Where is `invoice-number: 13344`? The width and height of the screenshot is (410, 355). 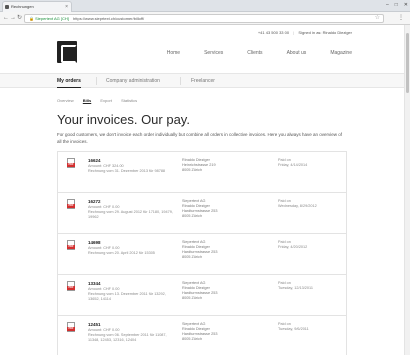 invoice-number: 13344 is located at coordinates (94, 283).